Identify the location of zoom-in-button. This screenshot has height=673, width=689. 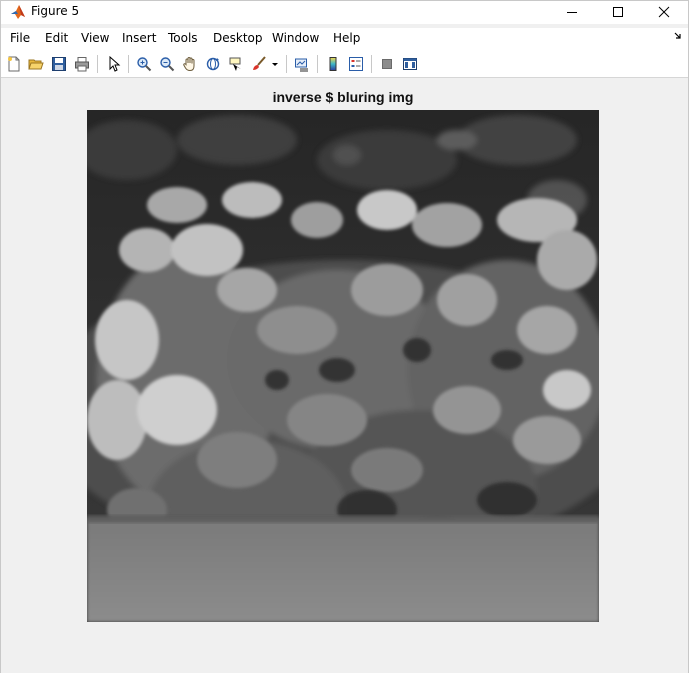
(144, 64).